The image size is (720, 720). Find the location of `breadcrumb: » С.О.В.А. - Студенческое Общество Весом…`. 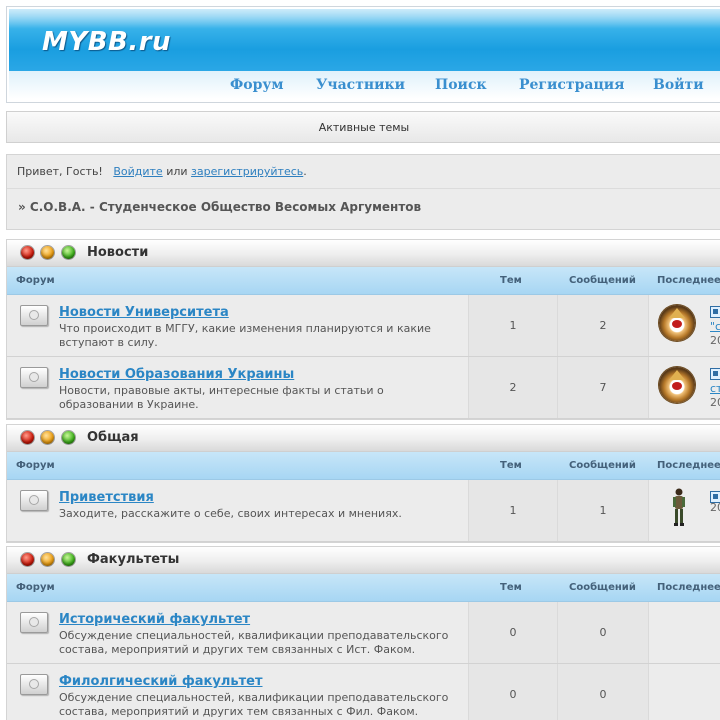

breadcrumb: » С.О.В.А. - Студенческое Общество Весом… is located at coordinates (220, 207).